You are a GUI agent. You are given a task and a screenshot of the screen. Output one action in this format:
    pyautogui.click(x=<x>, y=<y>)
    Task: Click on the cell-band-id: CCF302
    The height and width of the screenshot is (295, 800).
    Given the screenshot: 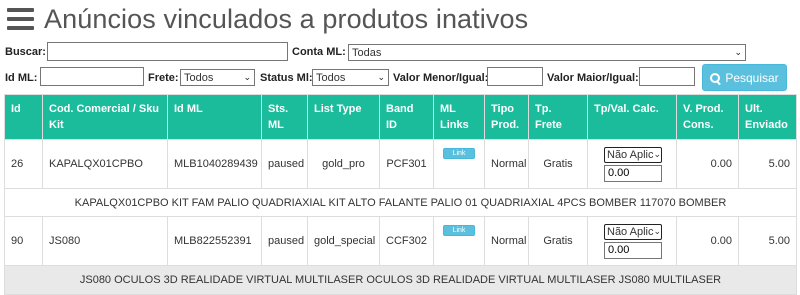 What is the action you would take?
    pyautogui.click(x=406, y=241)
    